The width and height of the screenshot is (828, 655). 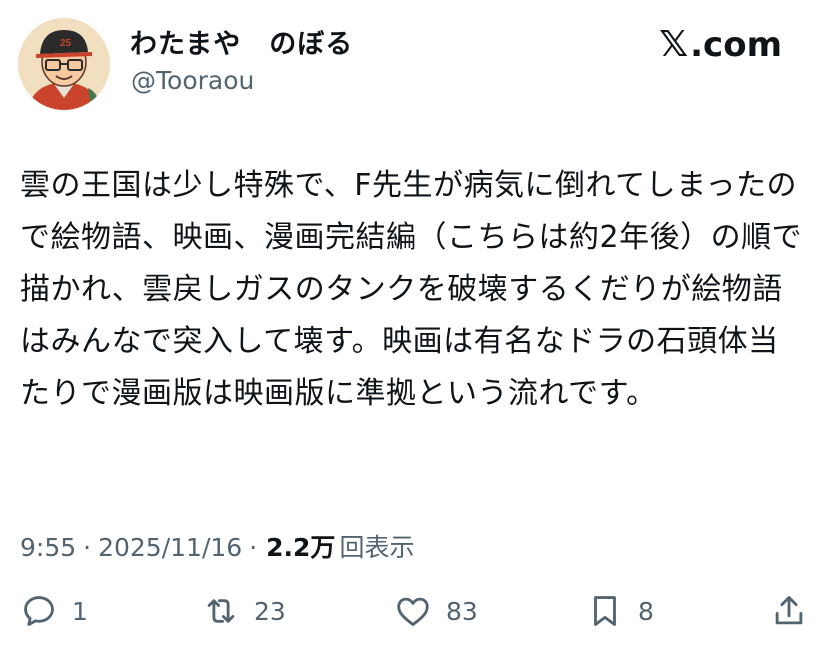 What do you see at coordinates (241, 41) in the screenshot?
I see `author-display-name: わたまや のぼる` at bounding box center [241, 41].